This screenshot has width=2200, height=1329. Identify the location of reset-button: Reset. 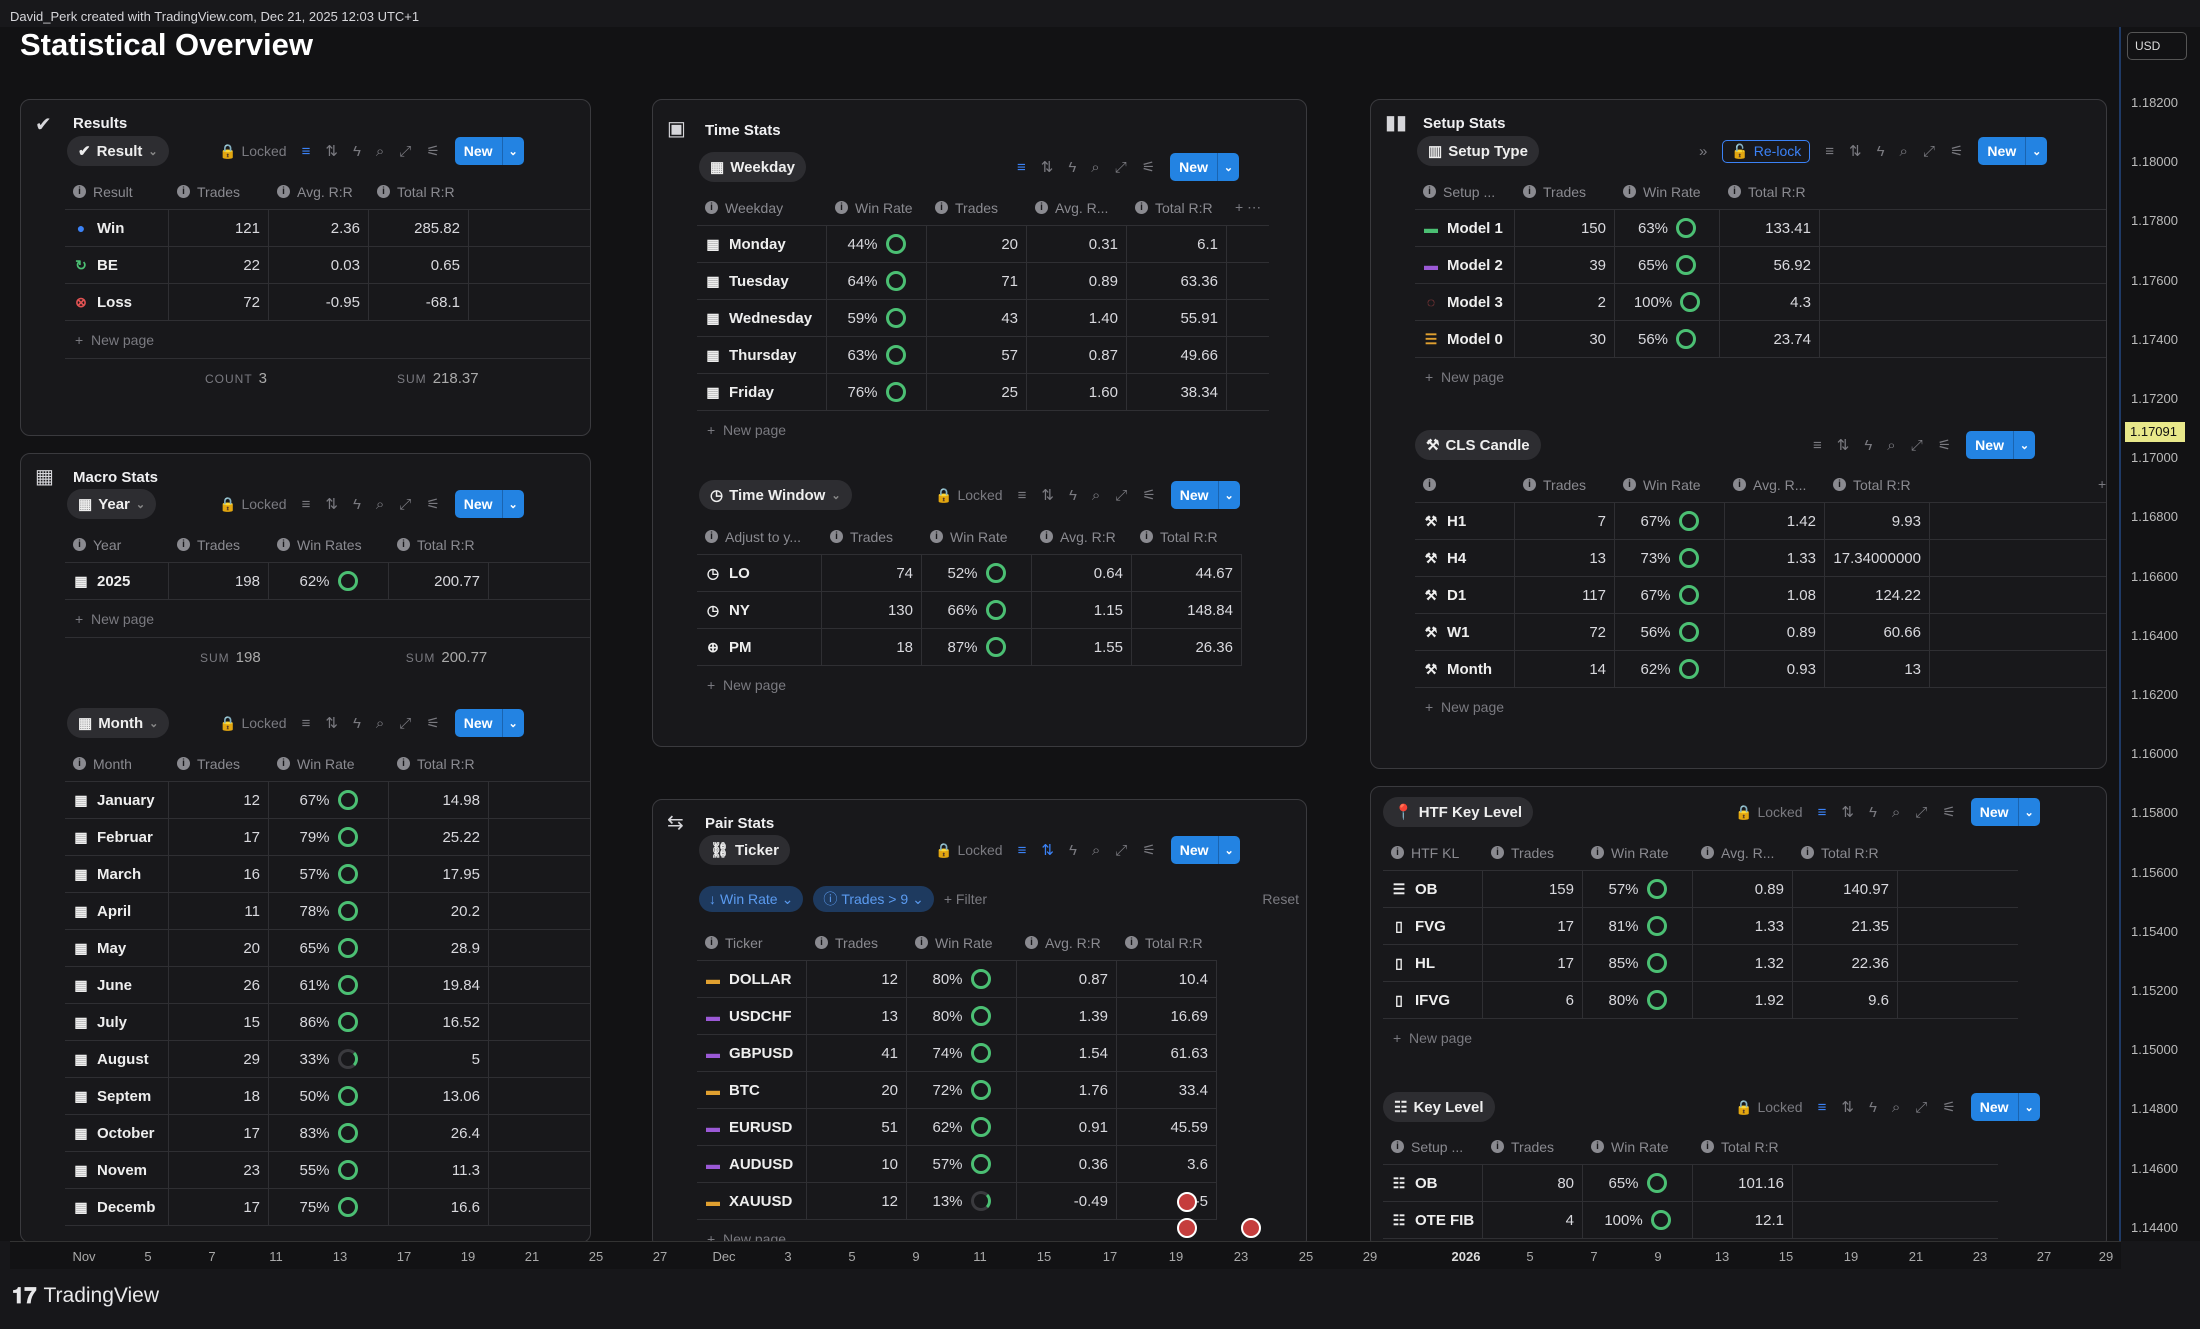
(1280, 899).